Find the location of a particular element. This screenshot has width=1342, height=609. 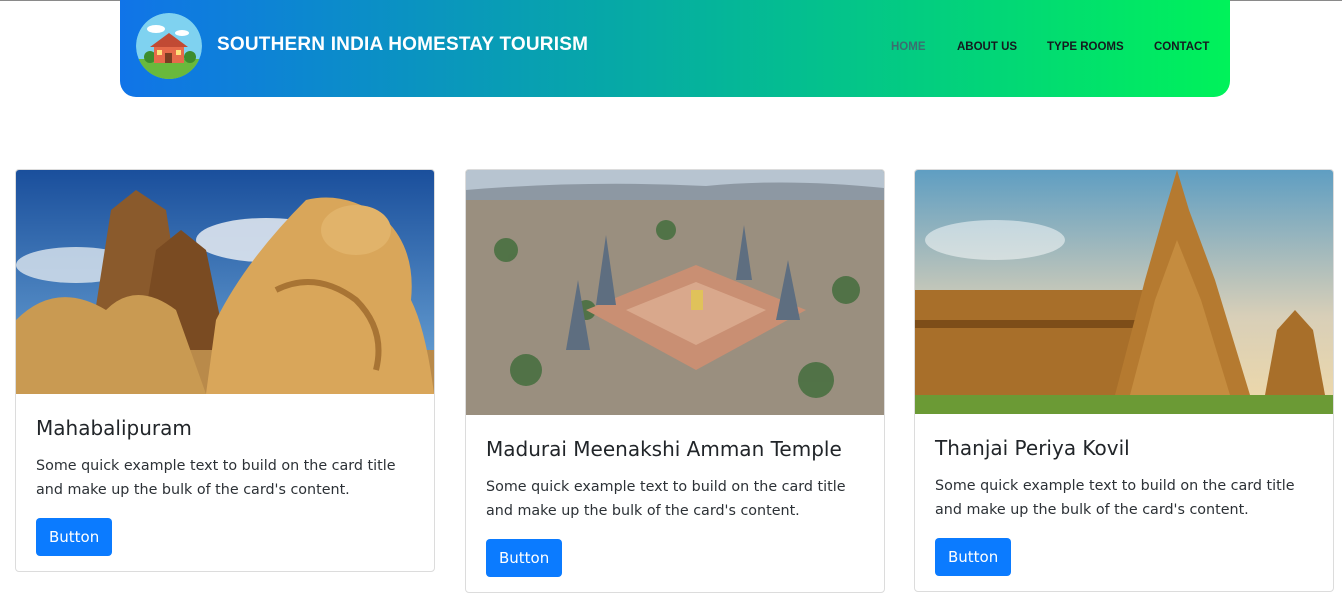

meenakshi-temple-aerial-photo is located at coordinates (675, 292).